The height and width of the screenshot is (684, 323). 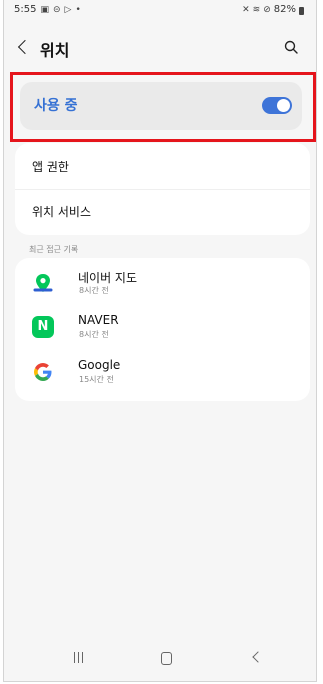 I want to click on navigation-bar, so click(x=160, y=660).